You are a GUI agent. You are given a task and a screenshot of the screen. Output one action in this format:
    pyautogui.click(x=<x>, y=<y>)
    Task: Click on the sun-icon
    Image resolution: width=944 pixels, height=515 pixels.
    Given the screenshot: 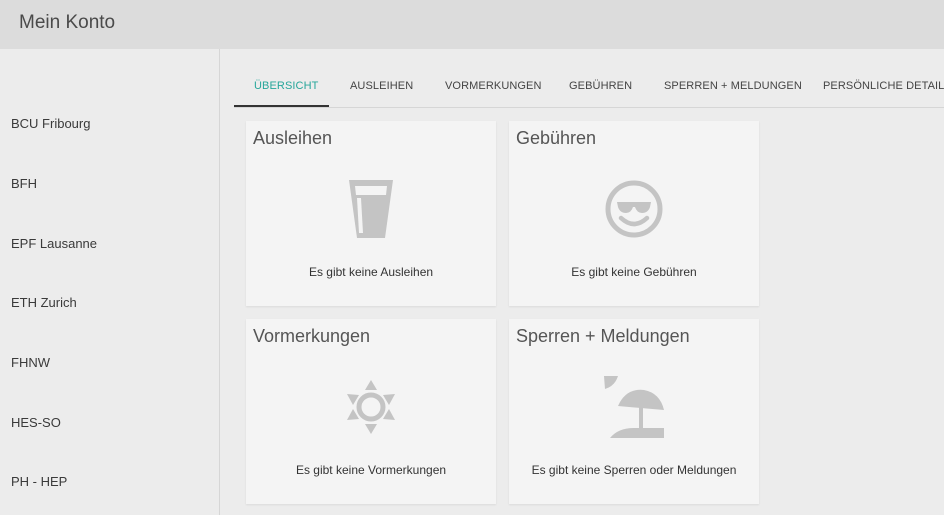 What is the action you would take?
    pyautogui.click(x=371, y=407)
    